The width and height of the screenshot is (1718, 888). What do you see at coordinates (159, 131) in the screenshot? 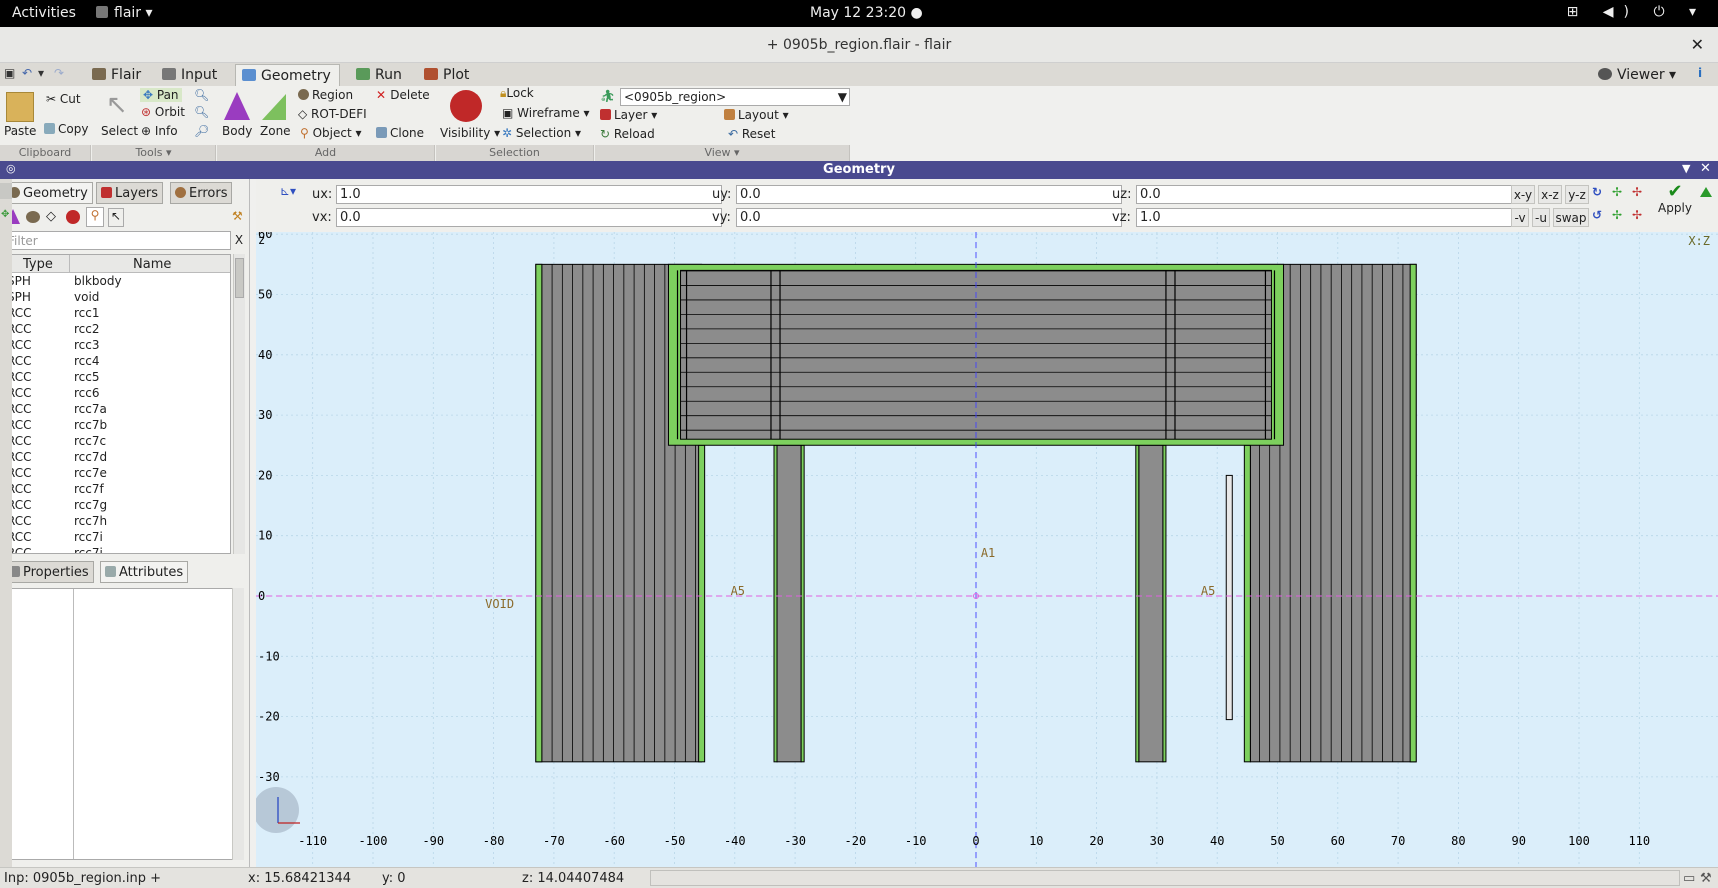
I see `info-button: ⊕ Info` at bounding box center [159, 131].